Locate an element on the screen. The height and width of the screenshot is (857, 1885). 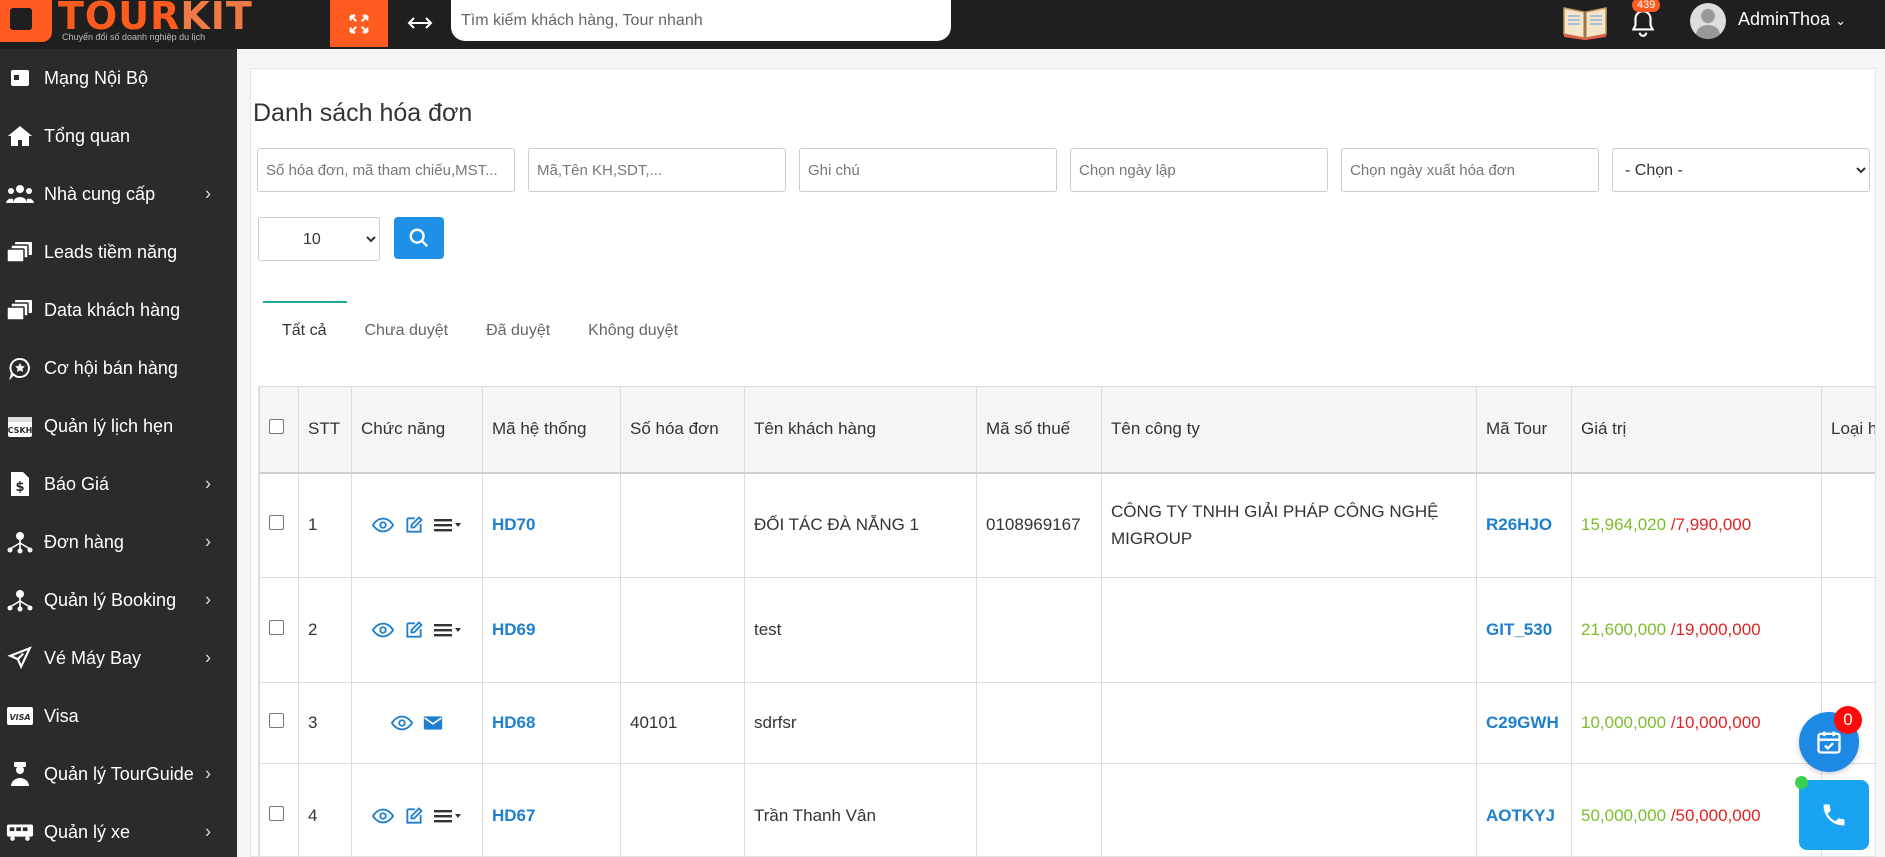
notifications-button is located at coordinates (1643, 23).